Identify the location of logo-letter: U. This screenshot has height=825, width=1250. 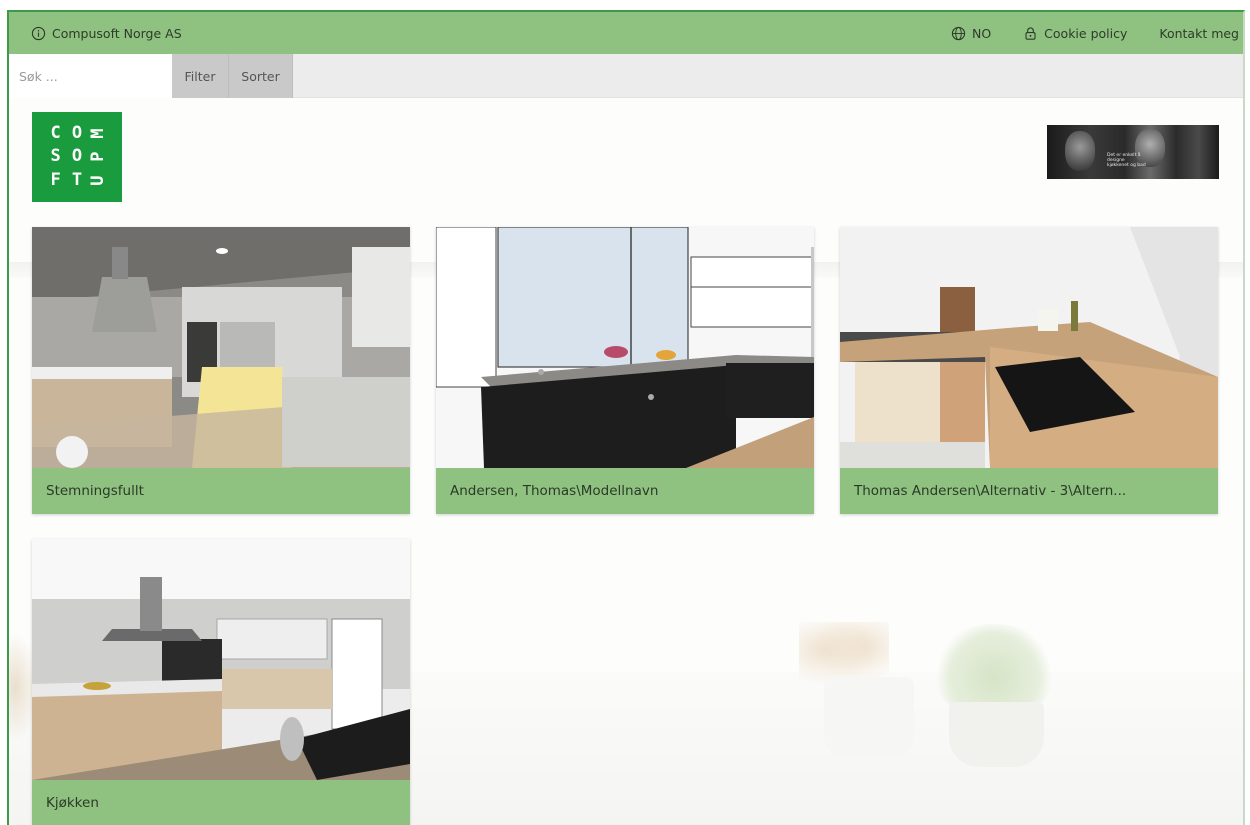
(97, 180).